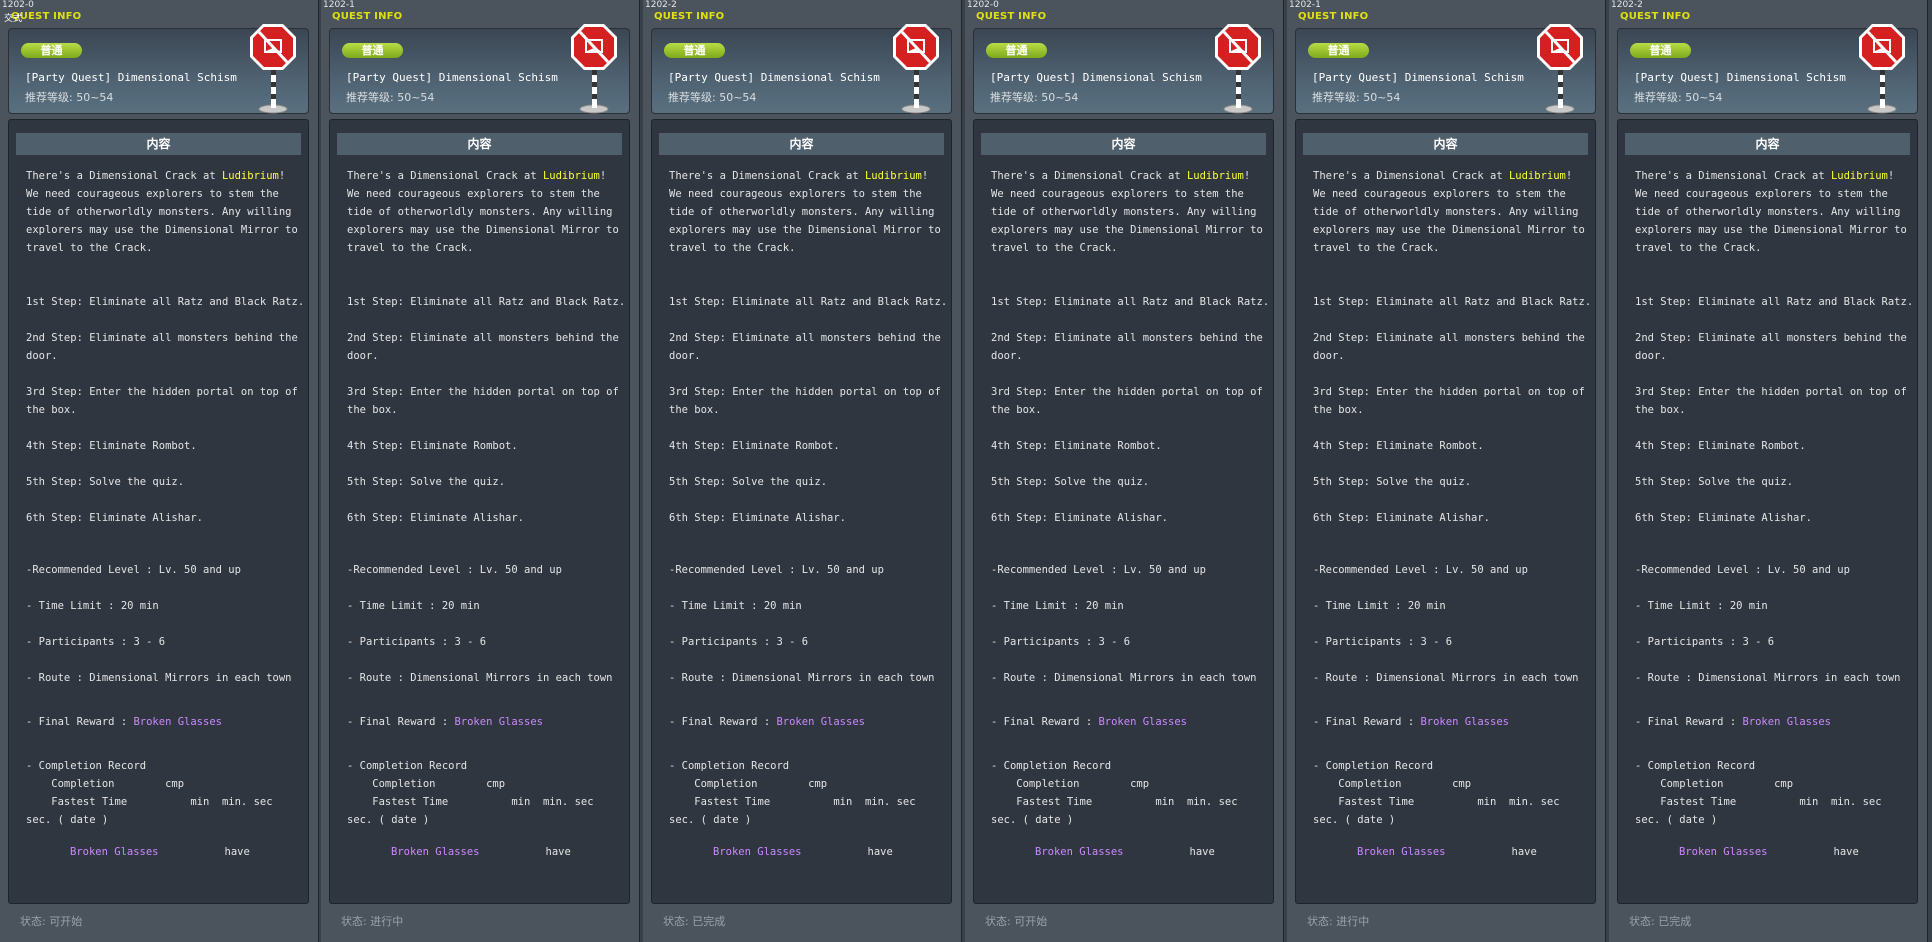 The image size is (1932, 942). Describe the element at coordinates (1305, 5) in the screenshot. I see `panel-id: 1202-1` at that location.